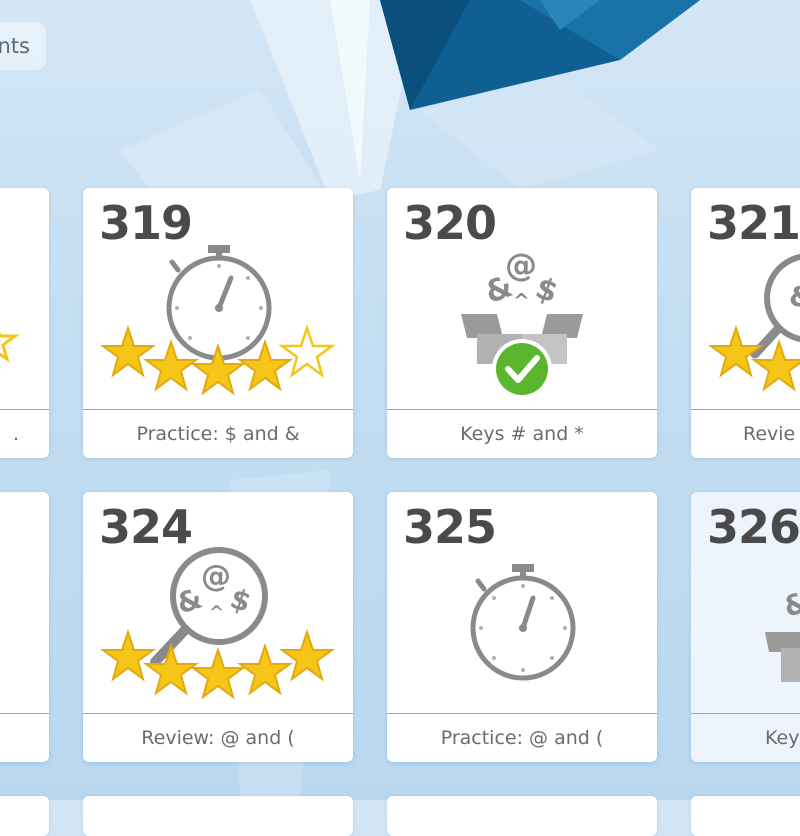 The width and height of the screenshot is (800, 836). What do you see at coordinates (522, 369) in the screenshot?
I see `checkmark-badge-icon` at bounding box center [522, 369].